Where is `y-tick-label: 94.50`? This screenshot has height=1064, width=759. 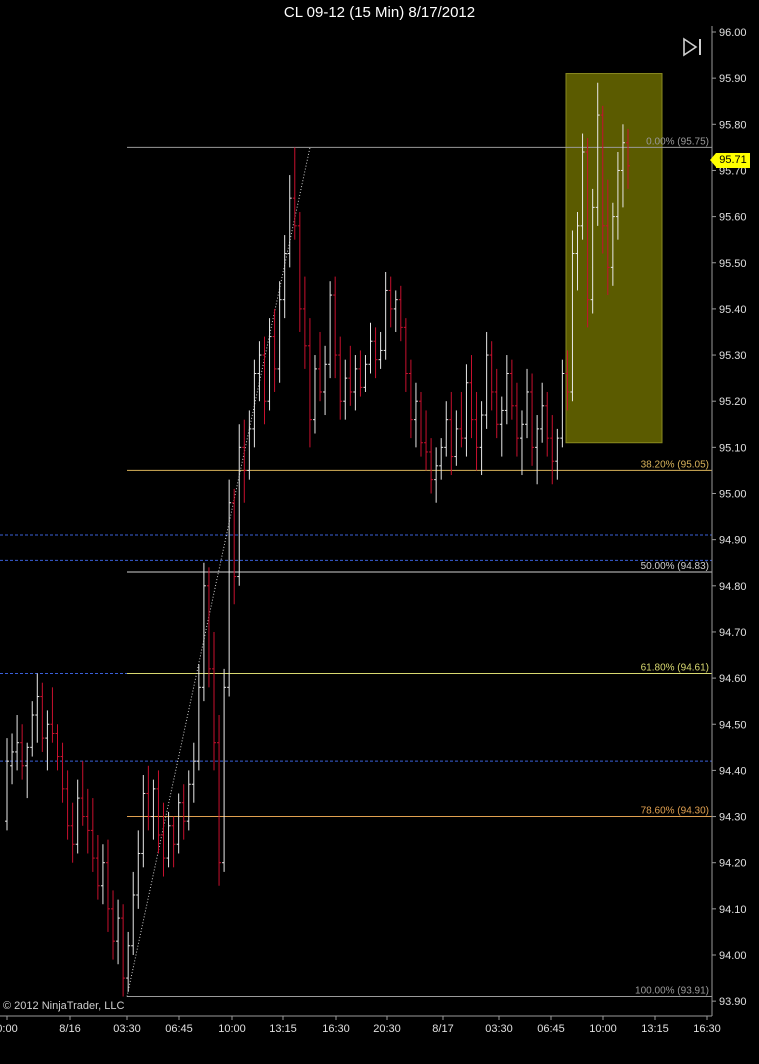 y-tick-label: 94.50 is located at coordinates (733, 725).